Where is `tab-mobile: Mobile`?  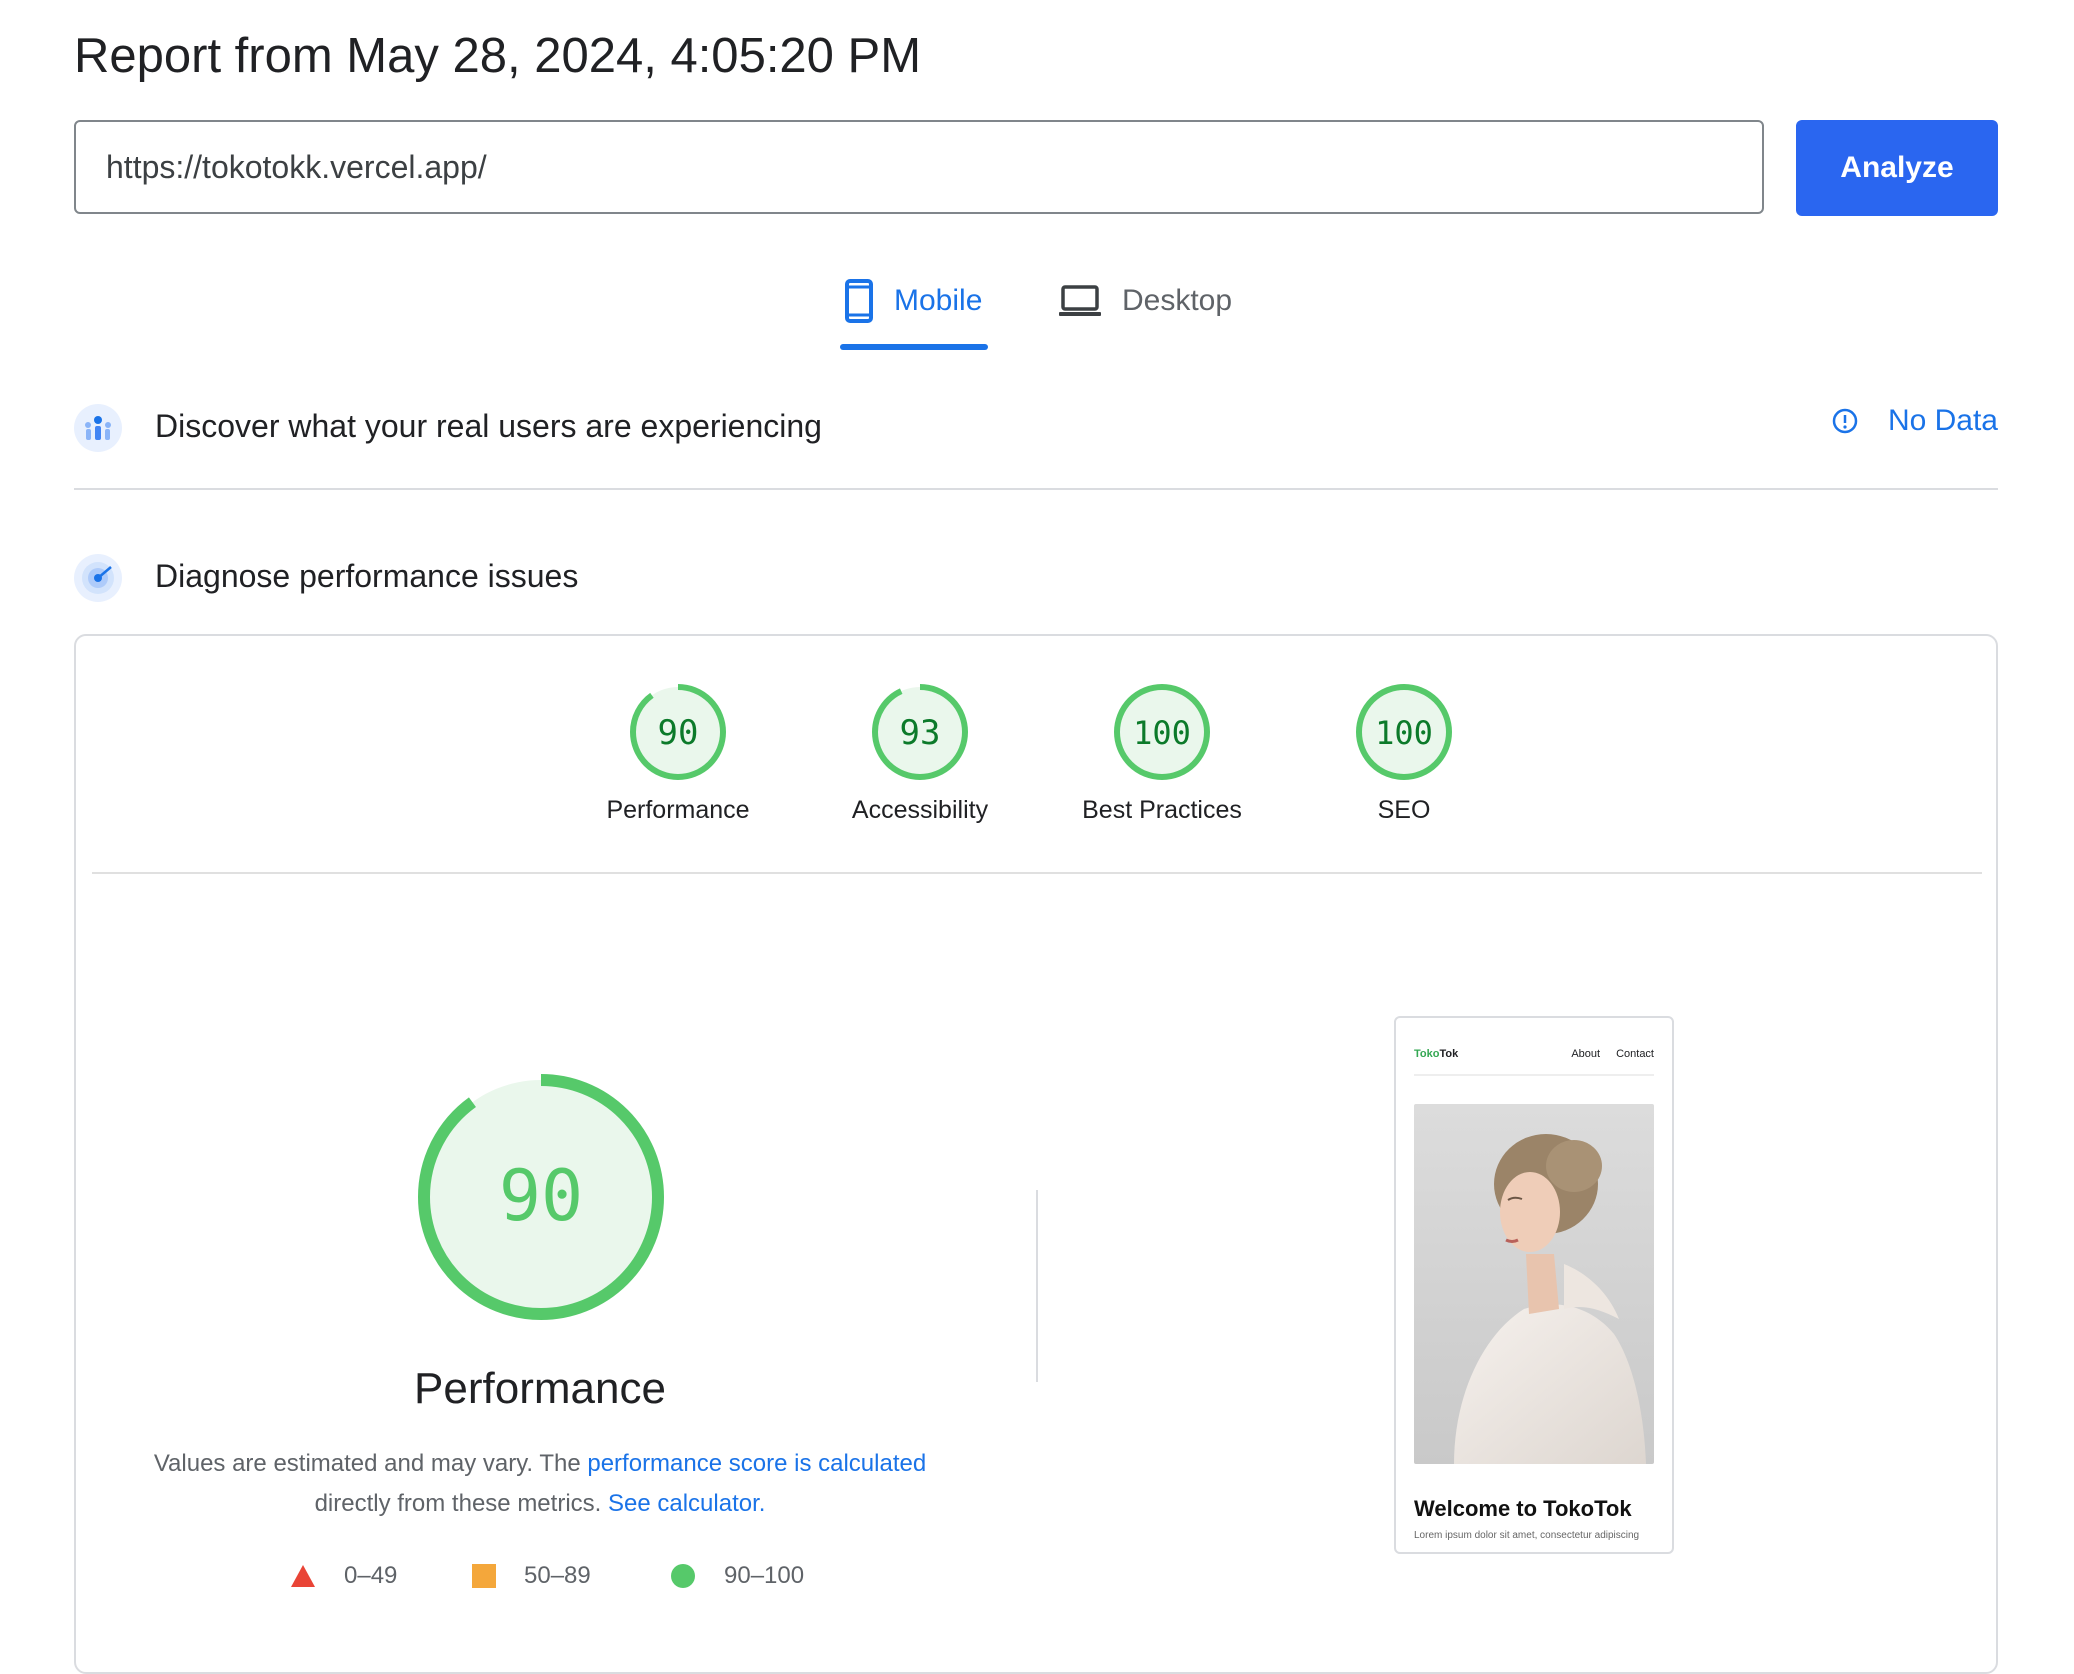
tab-mobile: Mobile is located at coordinates (913, 301).